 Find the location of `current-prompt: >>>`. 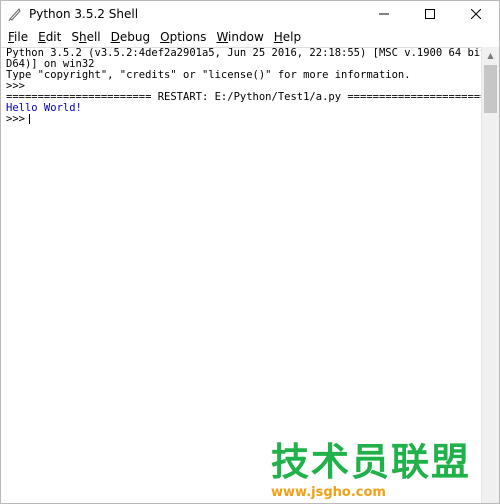

current-prompt: >>> is located at coordinates (15, 119).